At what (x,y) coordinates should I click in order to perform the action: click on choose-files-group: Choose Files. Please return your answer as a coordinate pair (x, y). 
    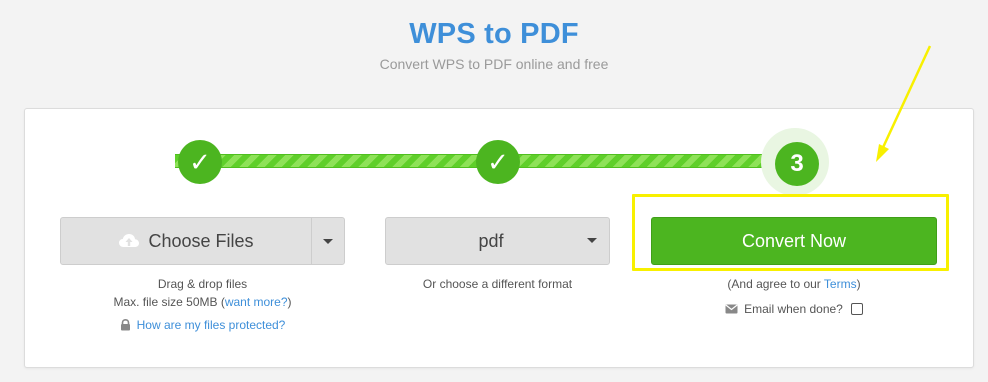
    Looking at the image, I should click on (202, 241).